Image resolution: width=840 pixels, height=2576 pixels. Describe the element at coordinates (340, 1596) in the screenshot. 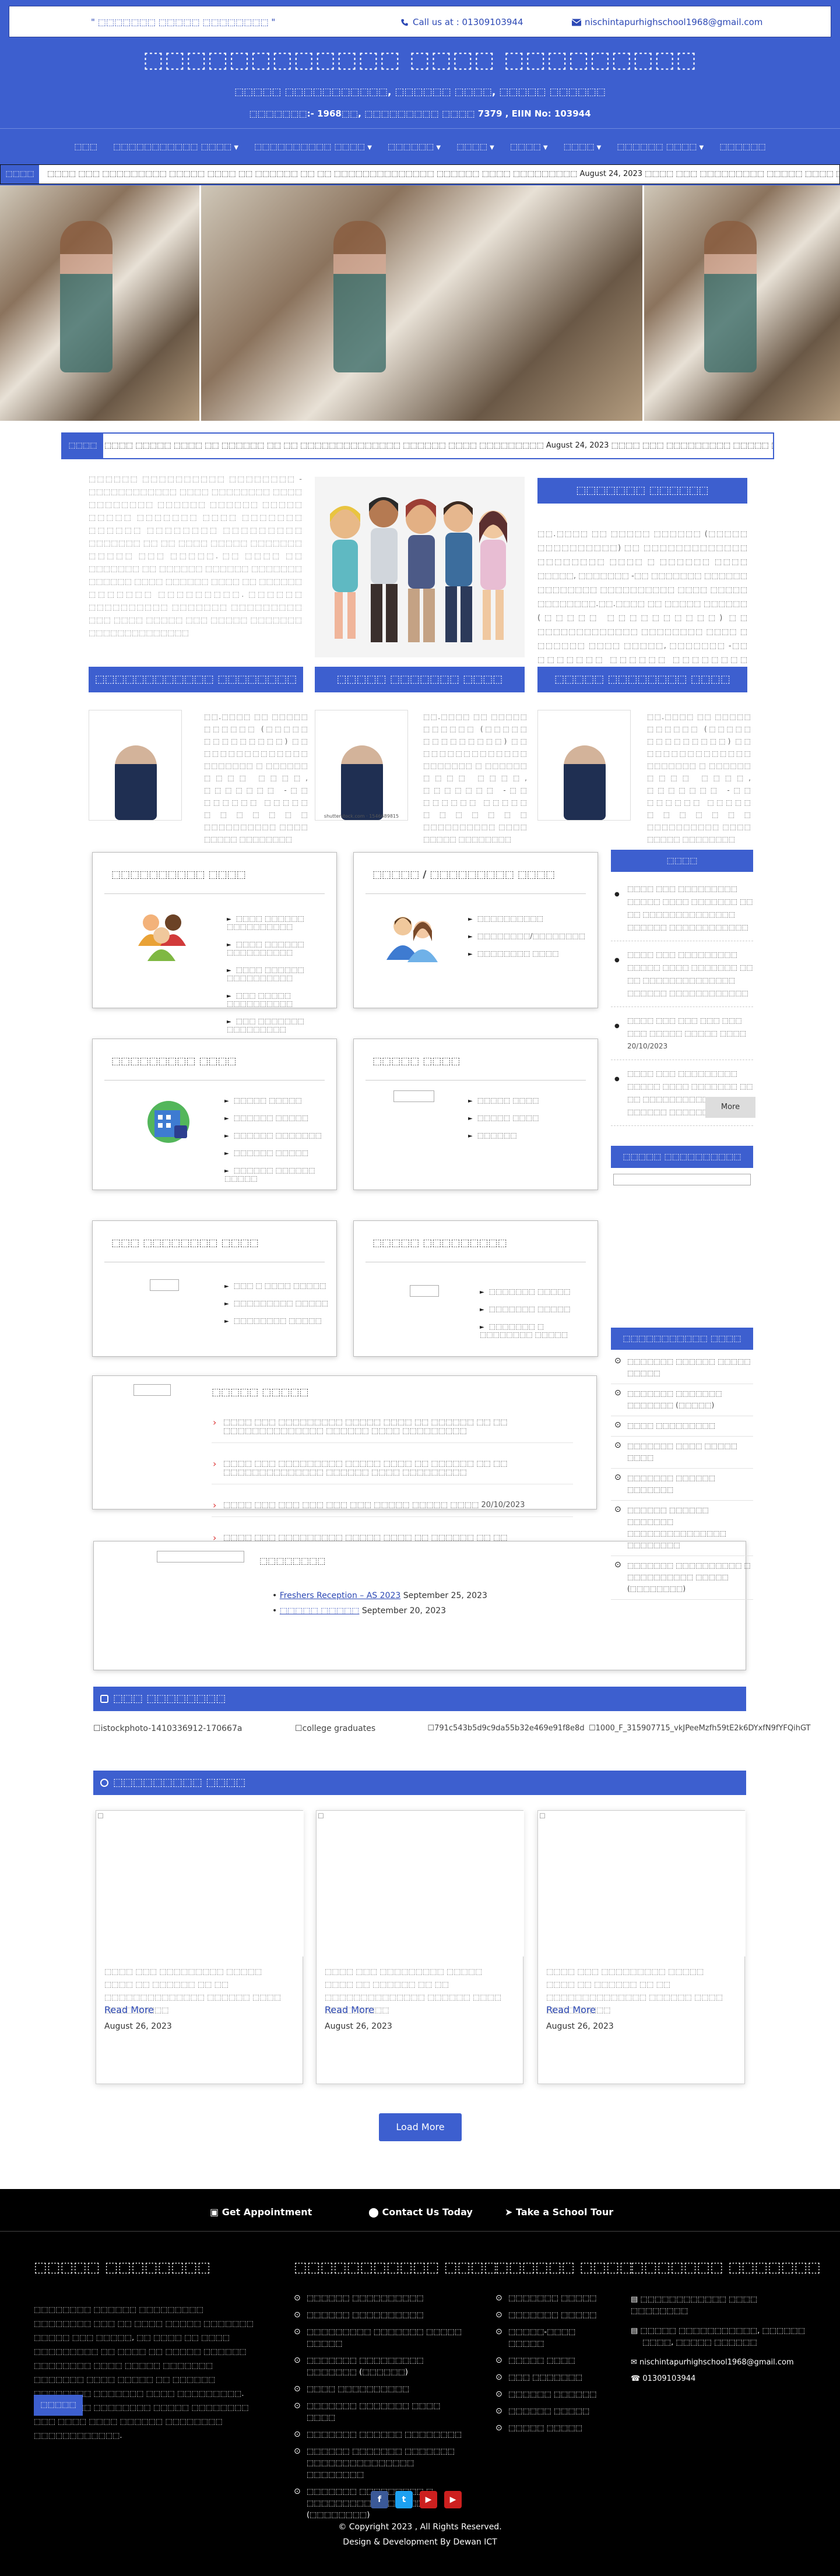

I see `event-link: Freshers Reception – AS 2023` at that location.